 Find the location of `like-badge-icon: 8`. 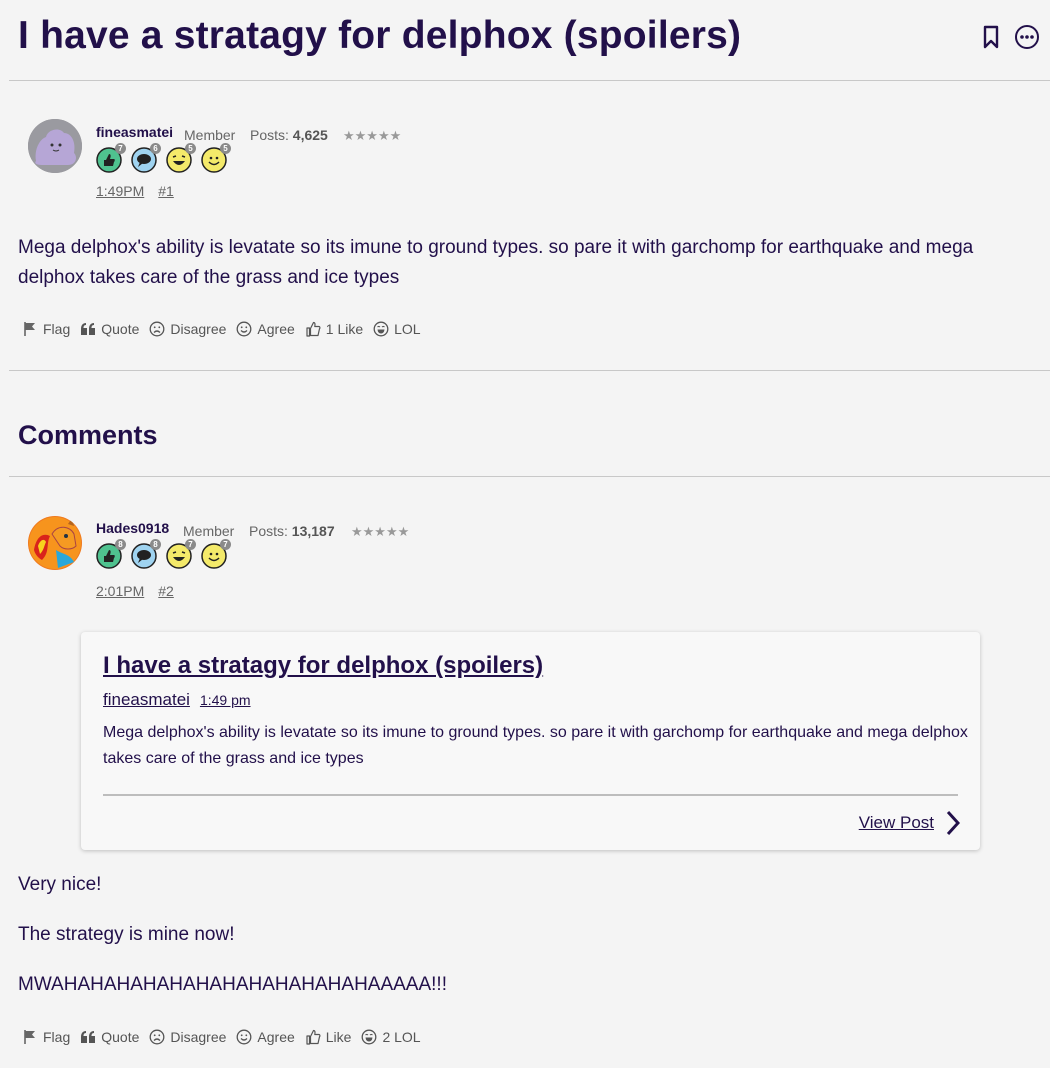

like-badge-icon: 8 is located at coordinates (111, 554).